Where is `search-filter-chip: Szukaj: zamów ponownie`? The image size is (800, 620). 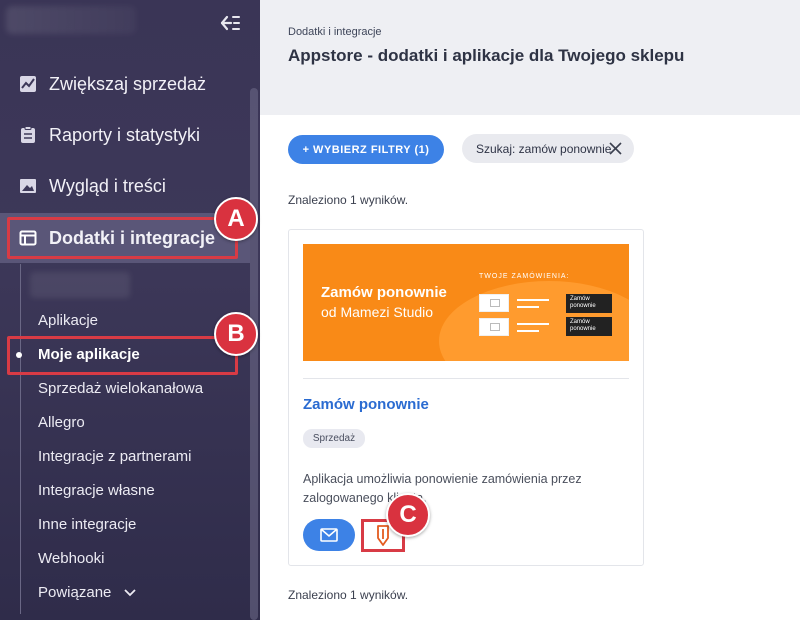
search-filter-chip: Szukaj: zamów ponownie is located at coordinates (548, 148).